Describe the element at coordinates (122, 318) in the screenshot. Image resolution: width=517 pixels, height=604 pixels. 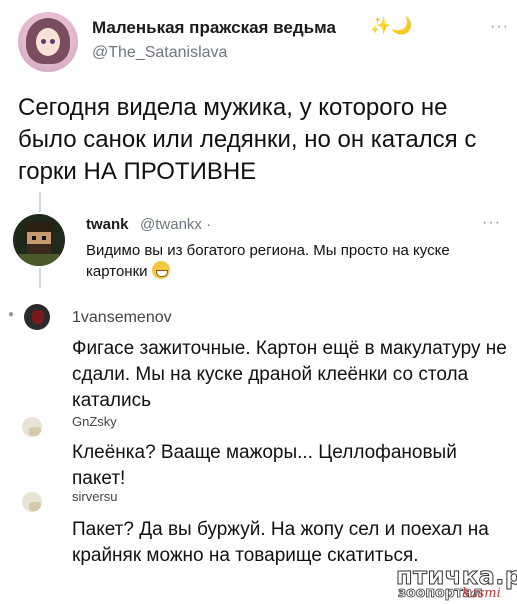
I see `comment-author-name: 1vansemenov` at that location.